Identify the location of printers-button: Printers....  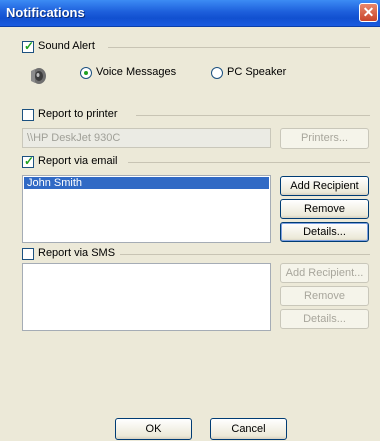
(324, 138).